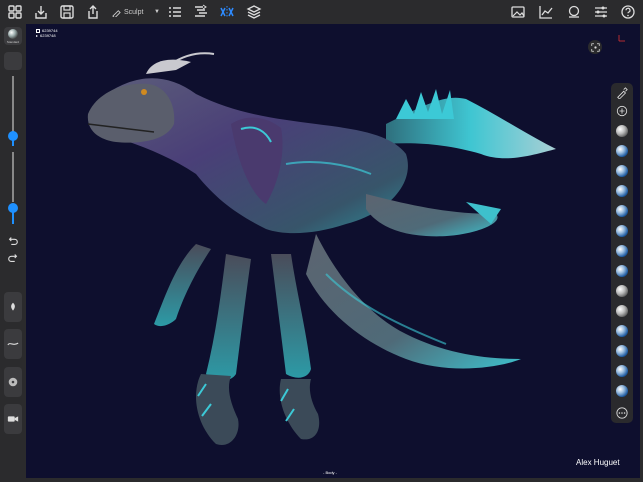  Describe the element at coordinates (622, 413) in the screenshot. I see `more-tools-icon` at that location.